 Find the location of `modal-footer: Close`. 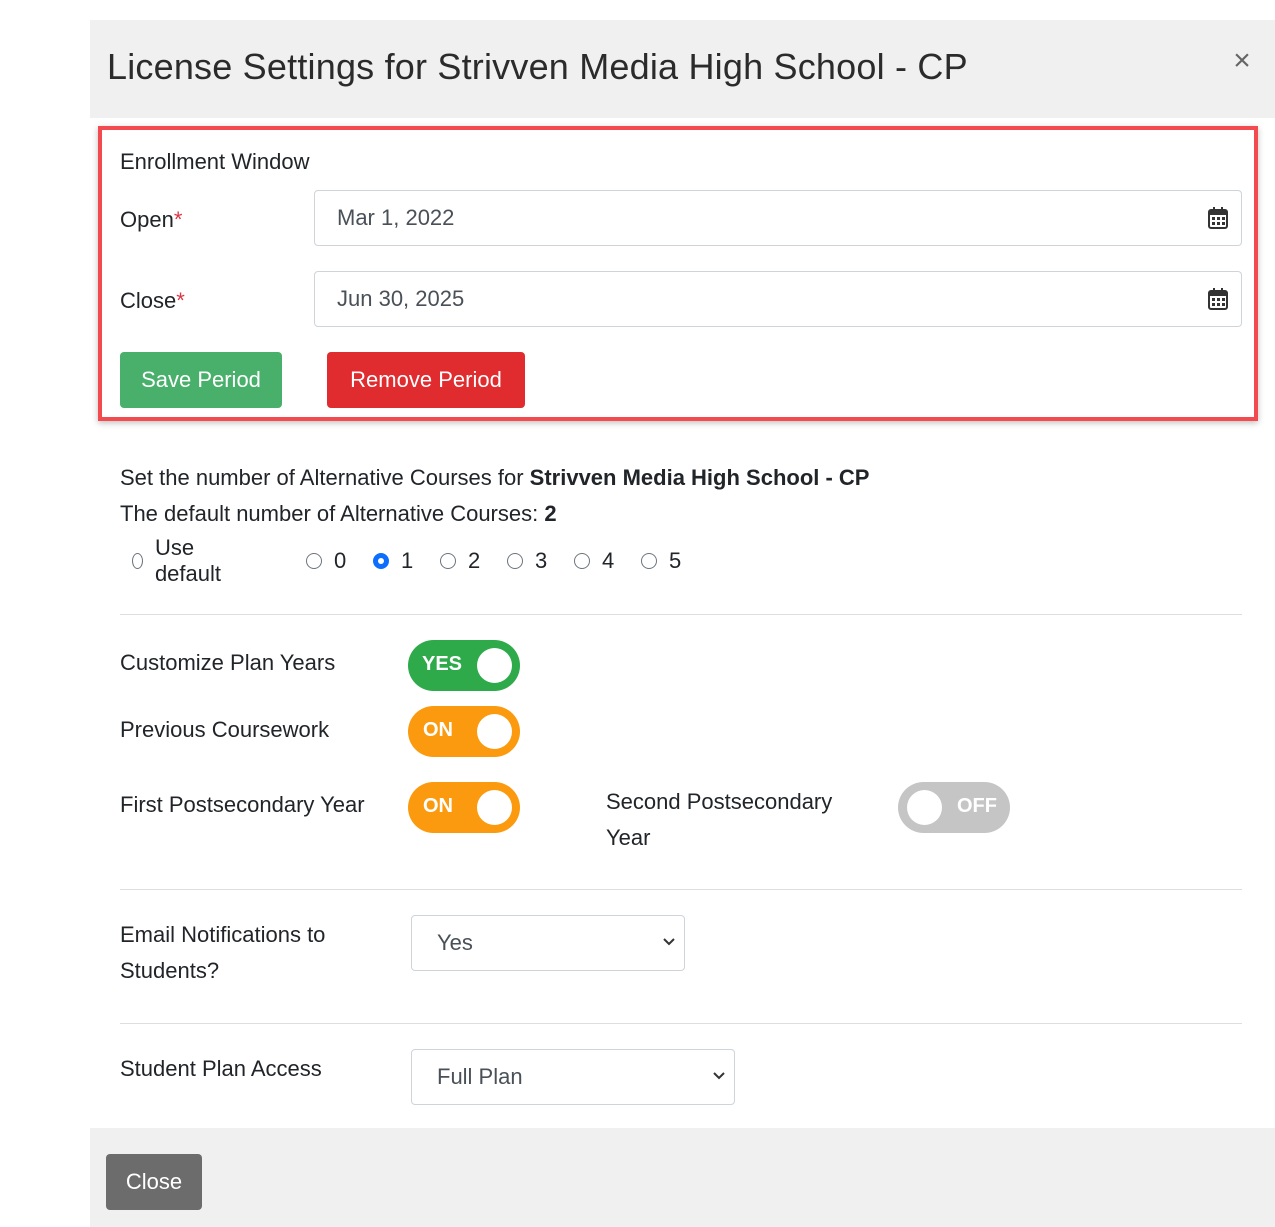

modal-footer: Close is located at coordinates (682, 1177).